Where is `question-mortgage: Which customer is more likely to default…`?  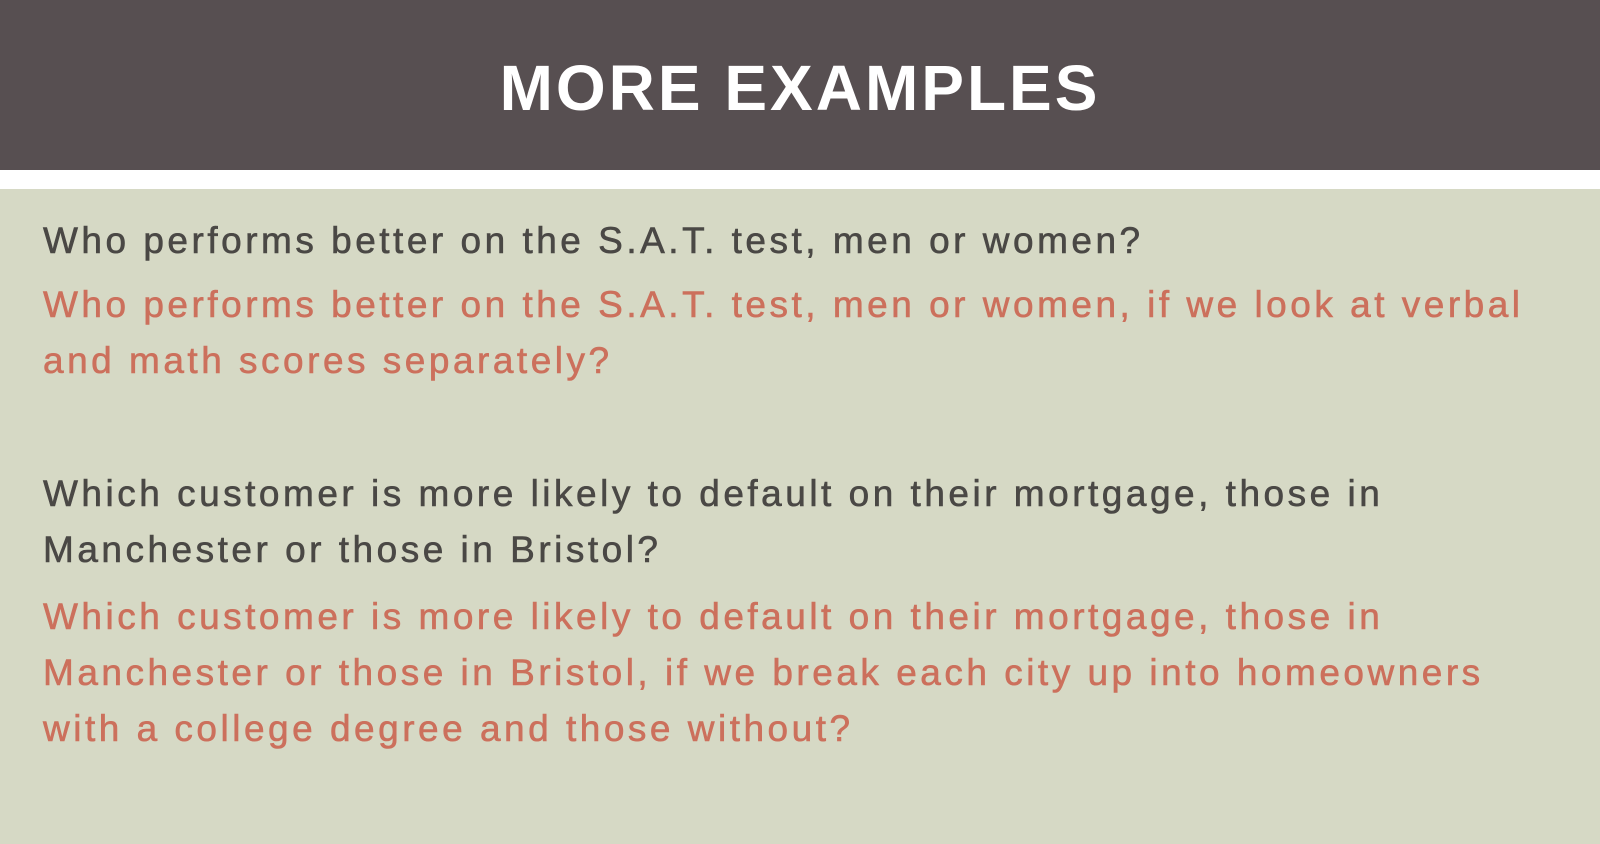 question-mortgage: Which customer is more likely to default… is located at coordinates (713, 522).